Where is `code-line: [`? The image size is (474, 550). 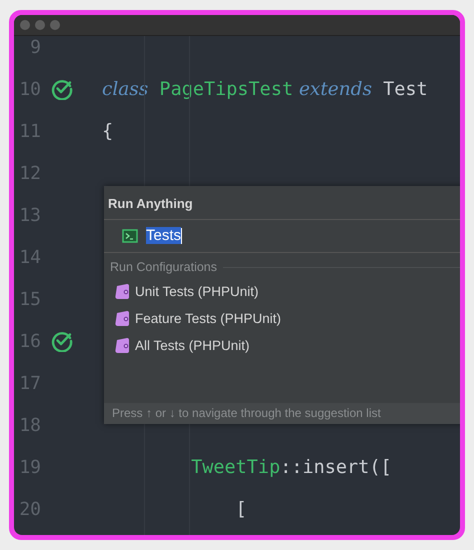
code-line: [ is located at coordinates (240, 509).